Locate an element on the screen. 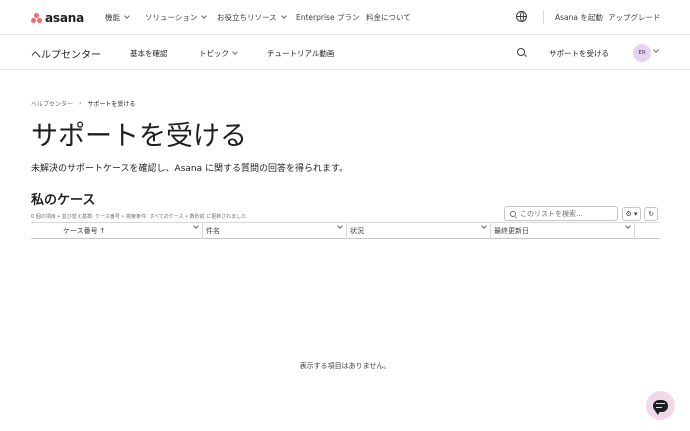  page-title: サポートを受ける is located at coordinates (139, 136).